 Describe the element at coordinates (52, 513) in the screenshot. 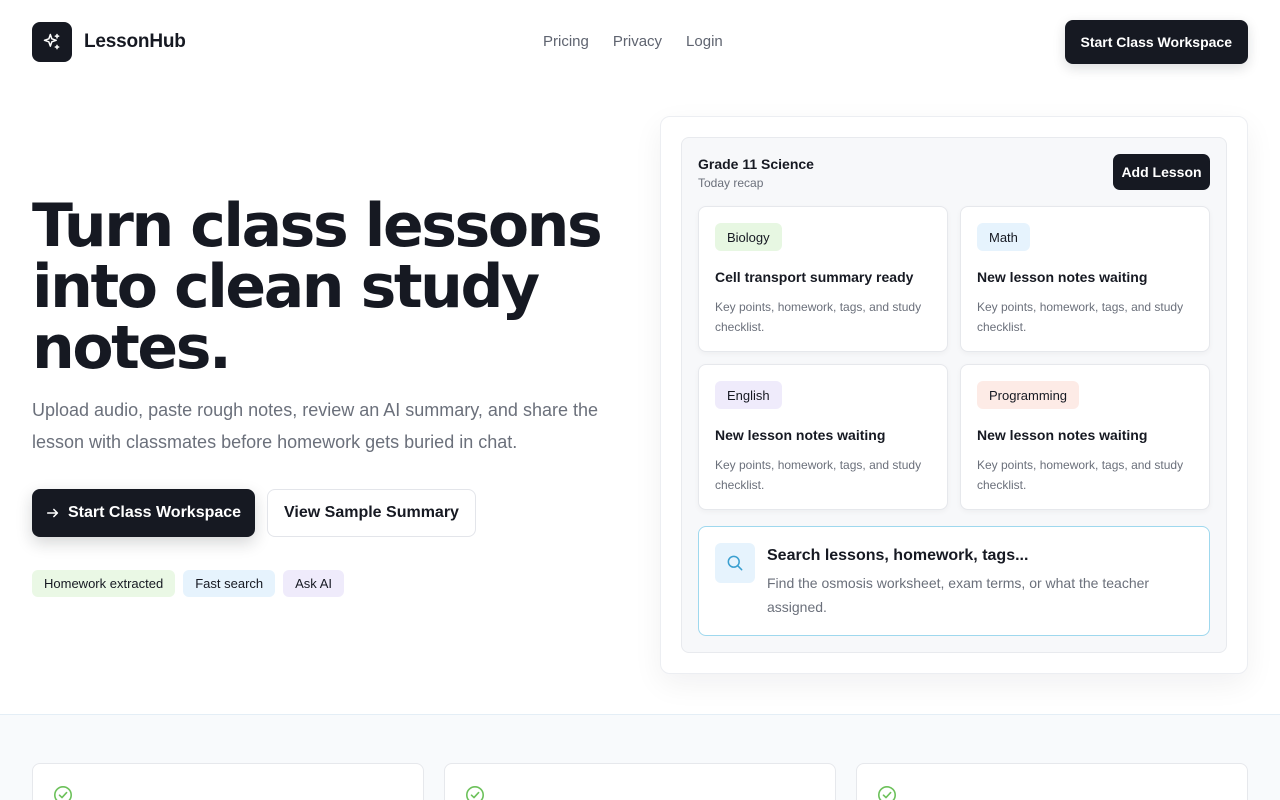

I see `arrow-right-icon` at that location.